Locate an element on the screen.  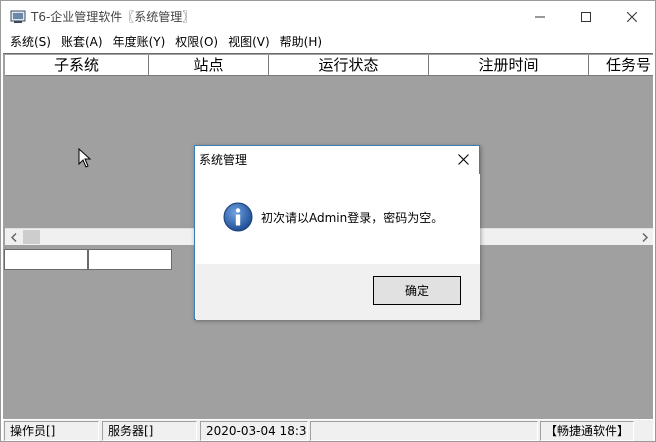
status-empty is located at coordinates (424, 431).